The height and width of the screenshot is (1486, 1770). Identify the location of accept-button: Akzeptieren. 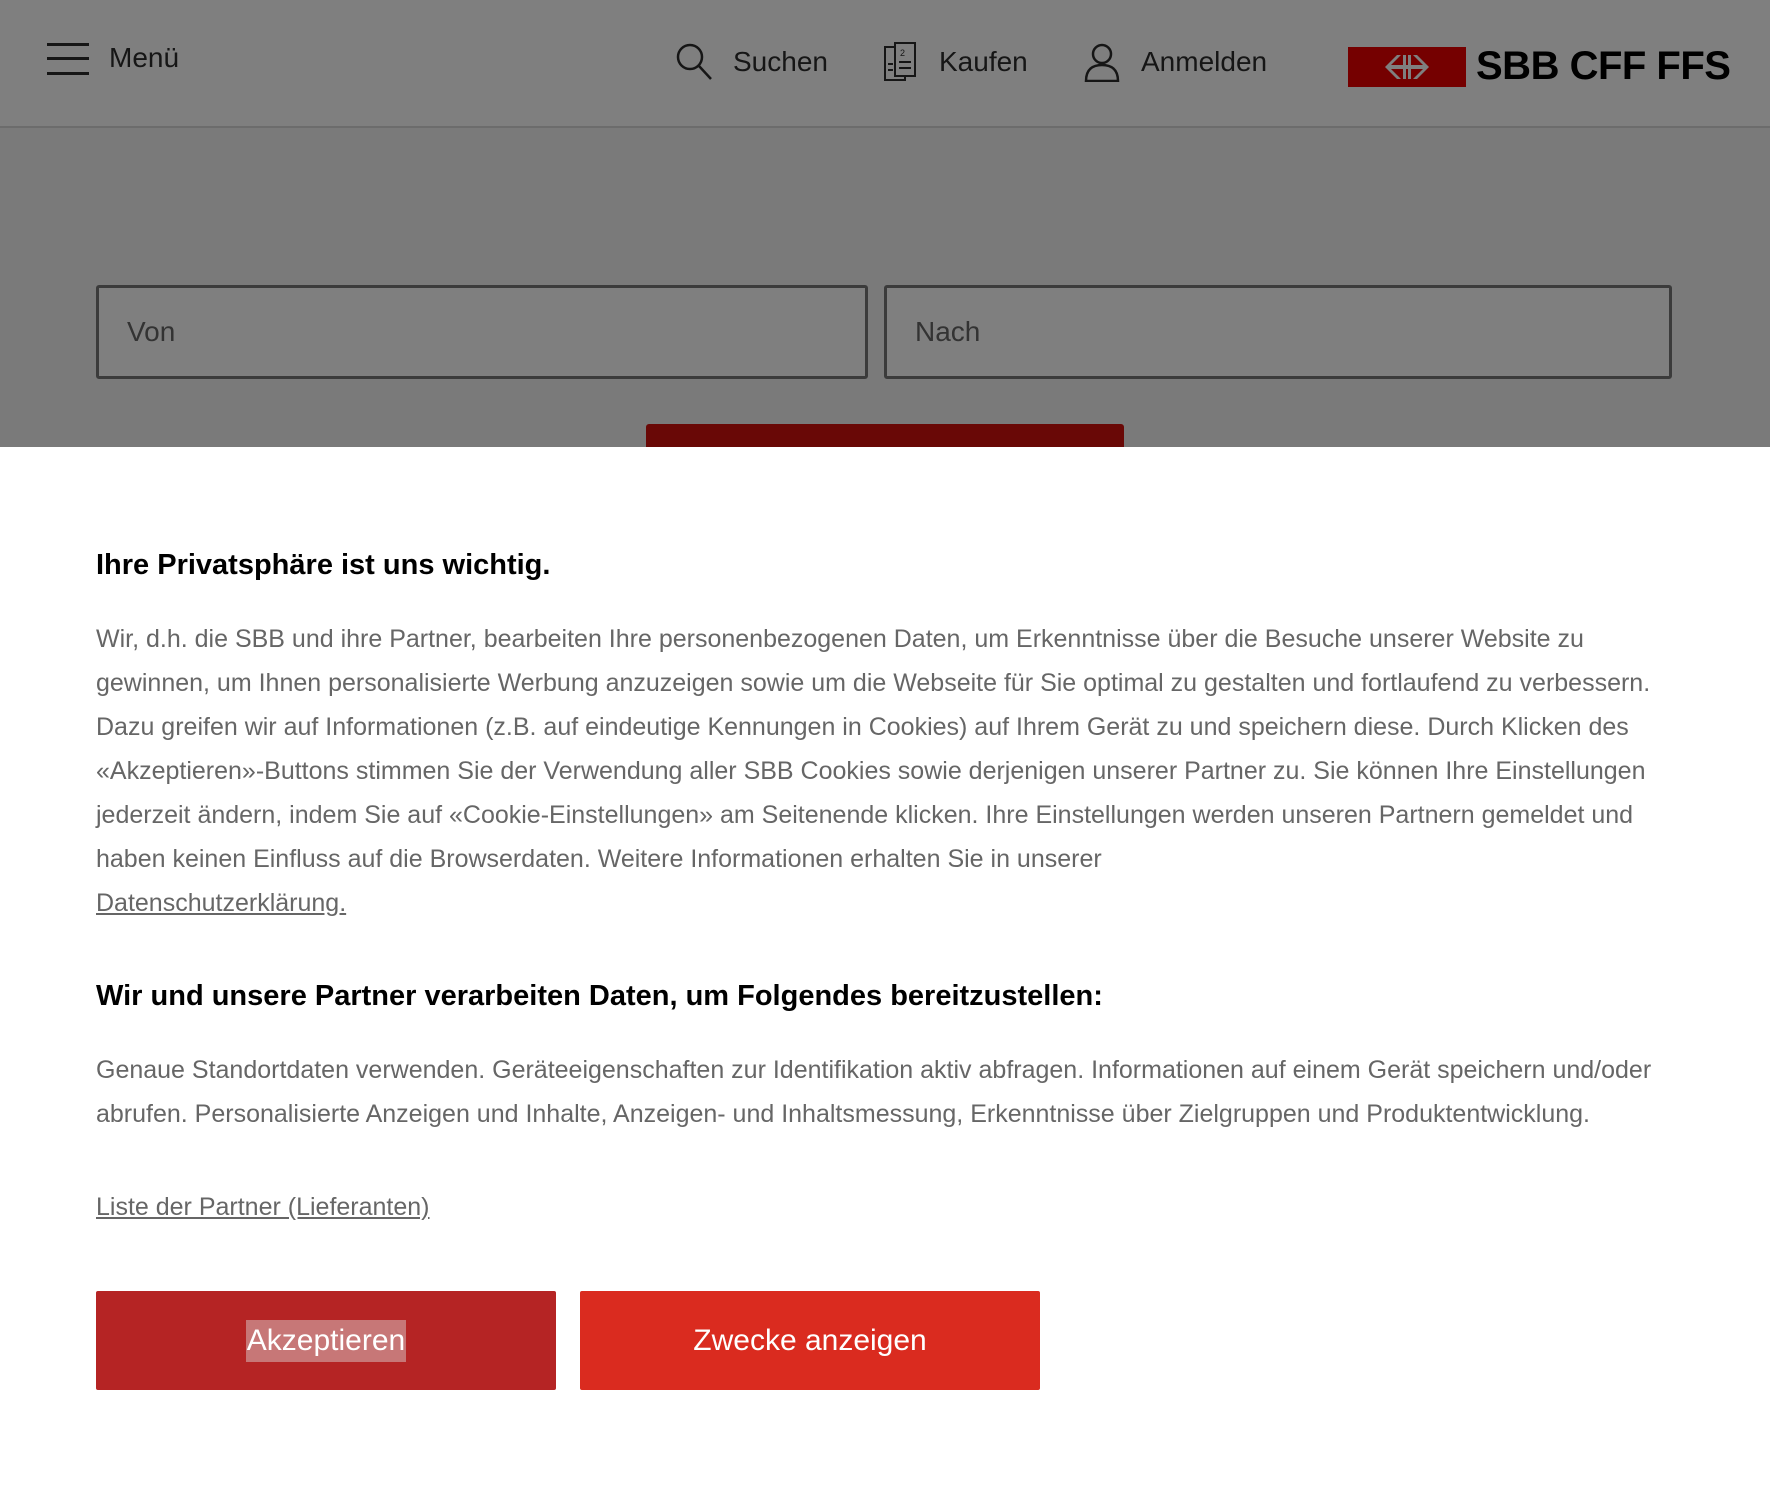
(326, 1340).